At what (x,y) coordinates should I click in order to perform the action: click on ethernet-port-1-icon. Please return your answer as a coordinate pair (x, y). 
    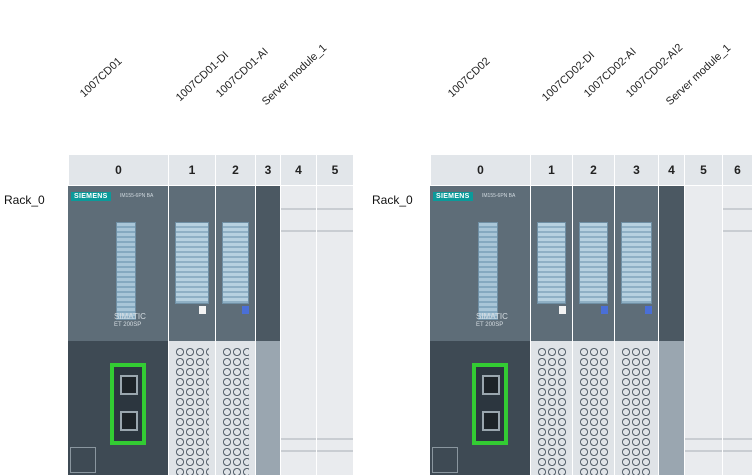
    Looking at the image, I should click on (491, 385).